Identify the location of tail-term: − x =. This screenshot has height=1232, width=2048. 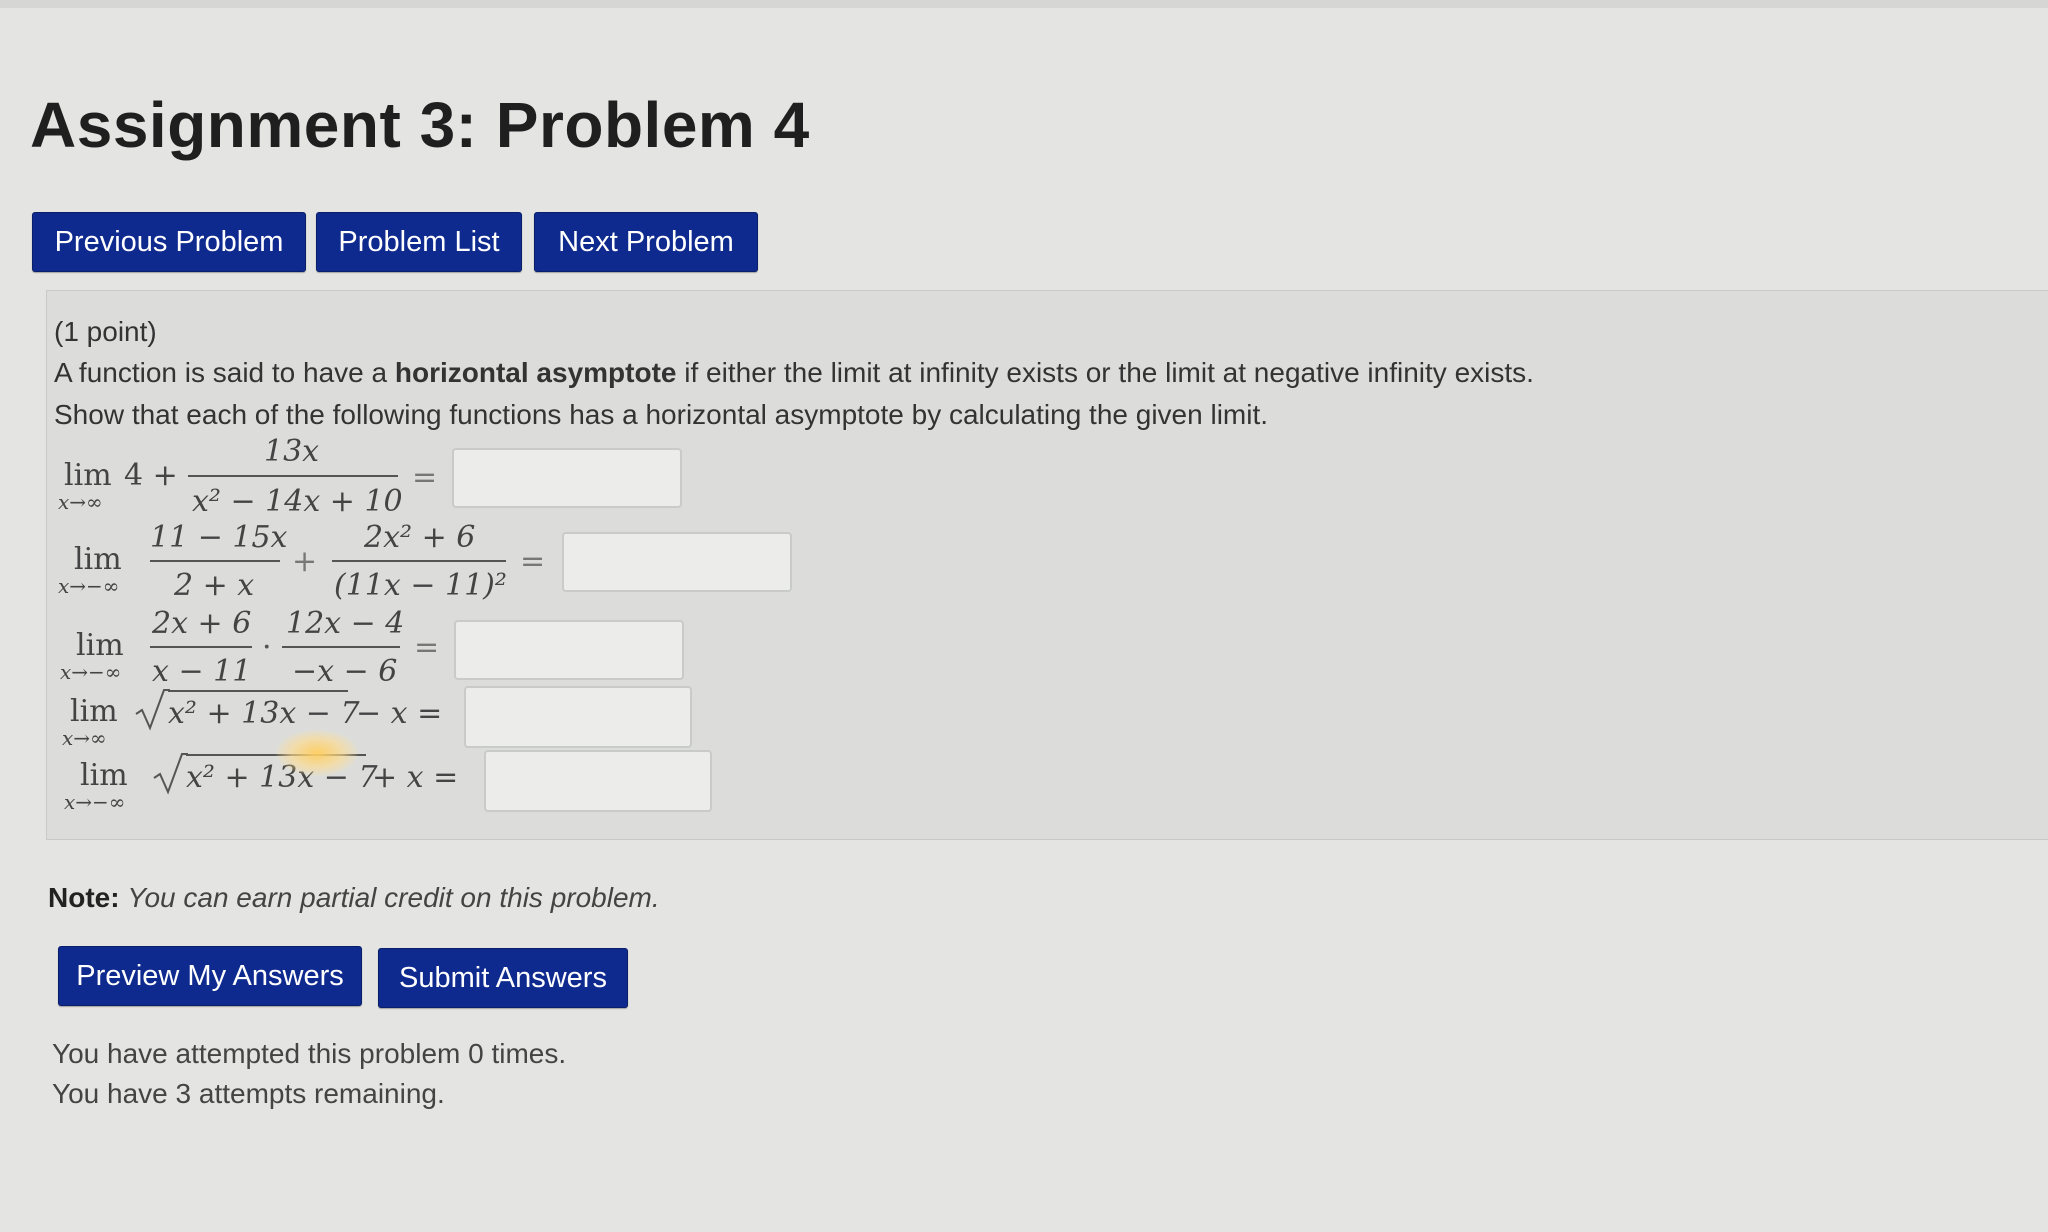
(399, 713).